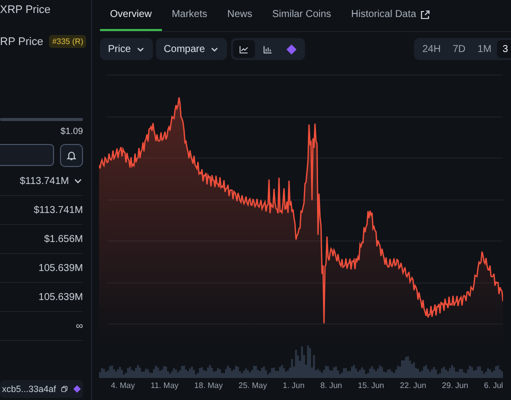 The width and height of the screenshot is (511, 400). Describe the element at coordinates (239, 15) in the screenshot. I see `tab: News` at that location.